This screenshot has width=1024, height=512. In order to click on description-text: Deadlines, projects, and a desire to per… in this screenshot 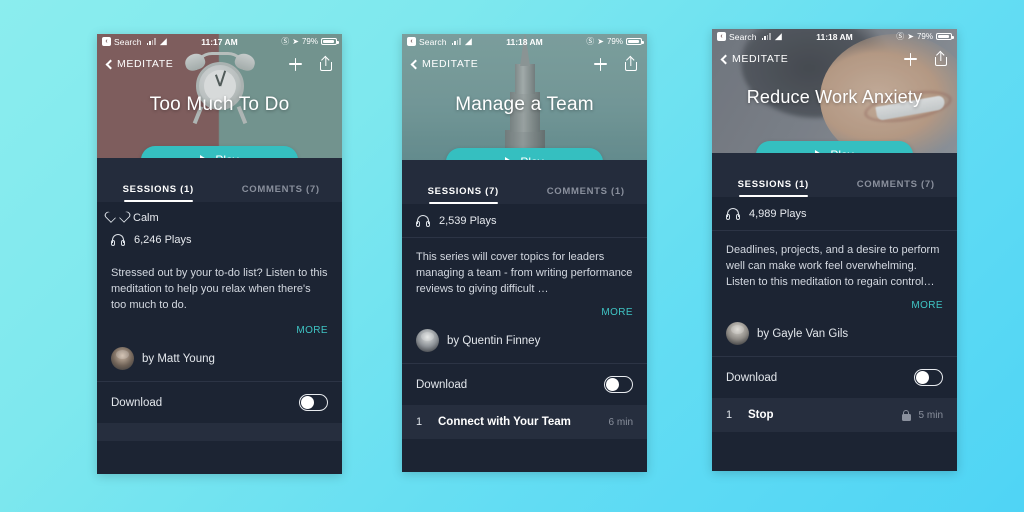, I will do `click(833, 266)`.